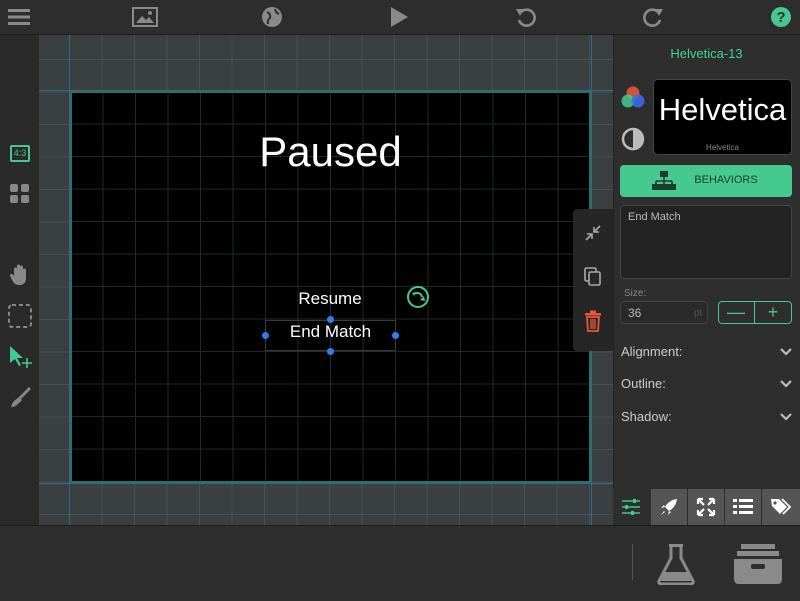  I want to click on help-icon: ?, so click(781, 17).